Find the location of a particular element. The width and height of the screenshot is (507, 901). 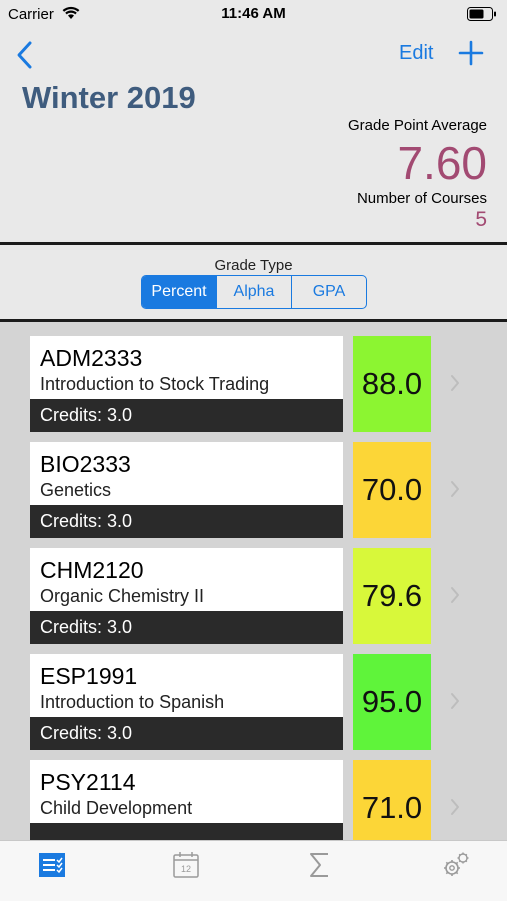

battery-icon is located at coordinates (481, 14).